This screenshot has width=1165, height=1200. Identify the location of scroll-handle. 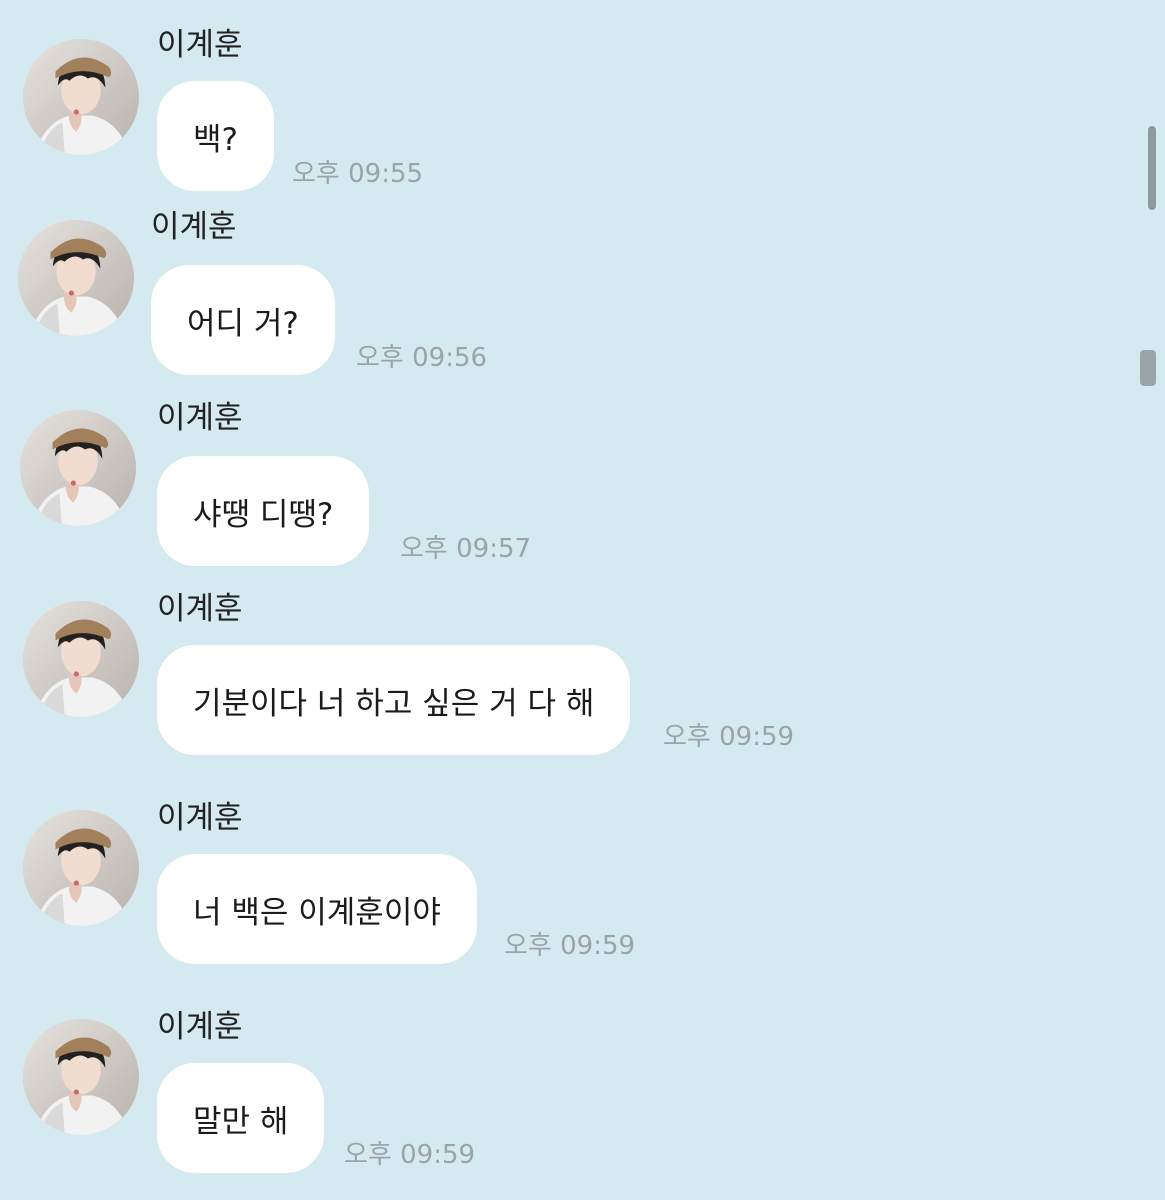
(1148, 368).